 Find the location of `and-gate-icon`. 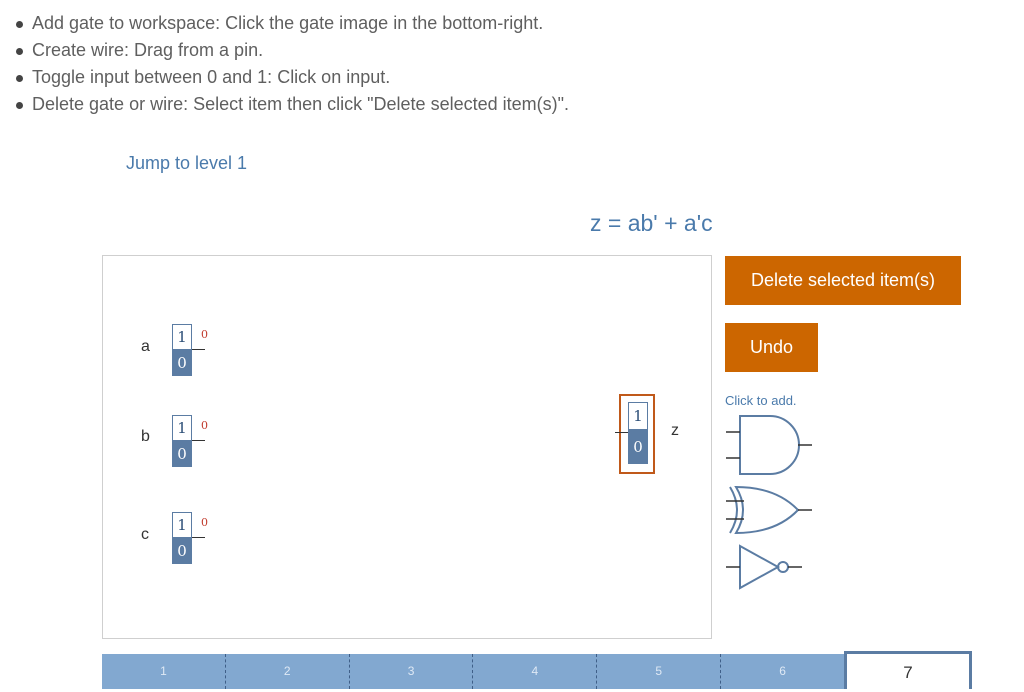

and-gate-icon is located at coordinates (771, 446).